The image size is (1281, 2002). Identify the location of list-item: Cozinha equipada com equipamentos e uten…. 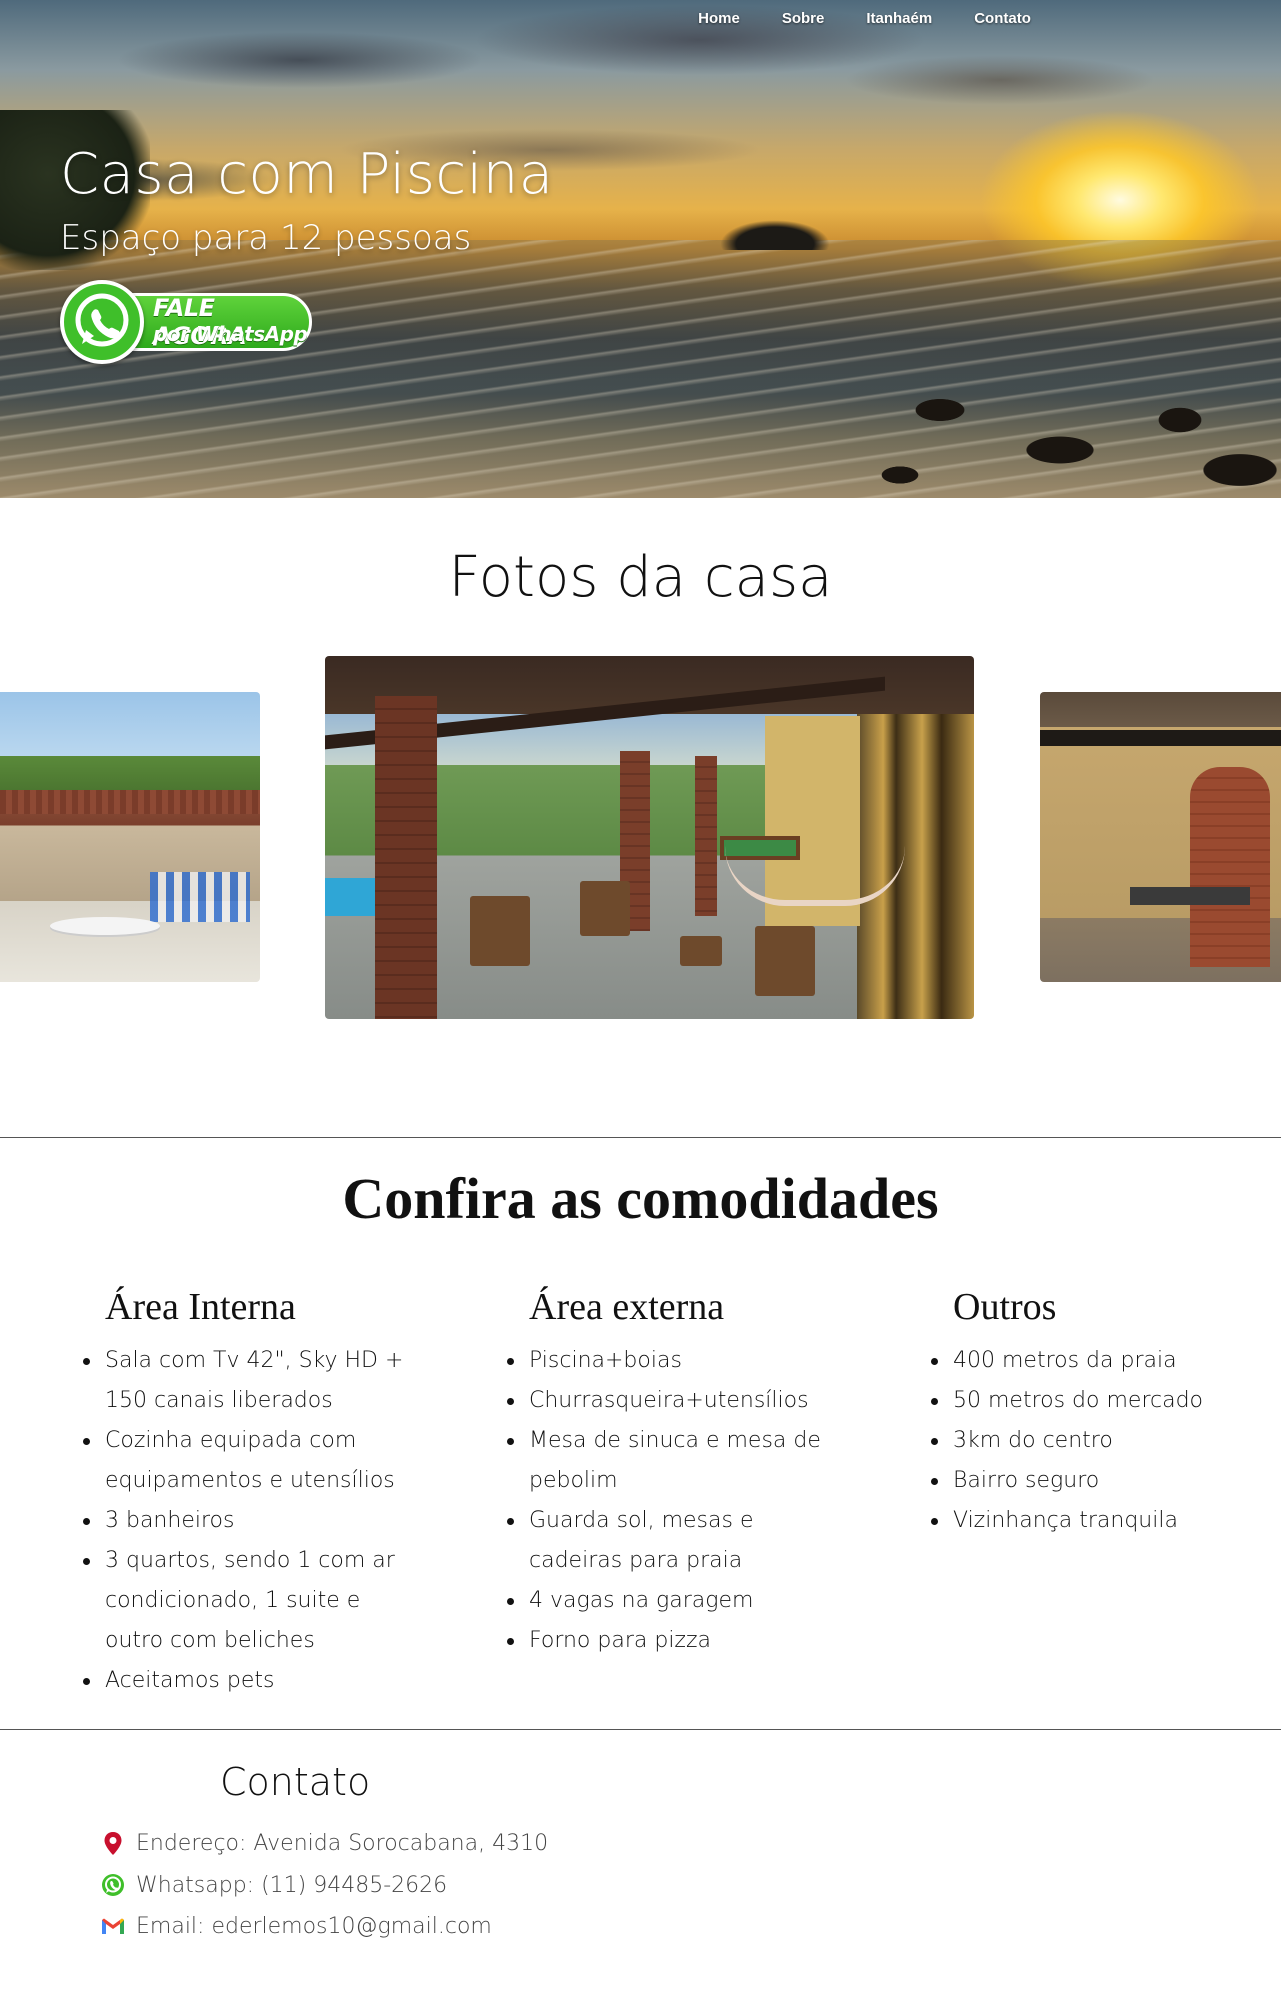
(253, 1461).